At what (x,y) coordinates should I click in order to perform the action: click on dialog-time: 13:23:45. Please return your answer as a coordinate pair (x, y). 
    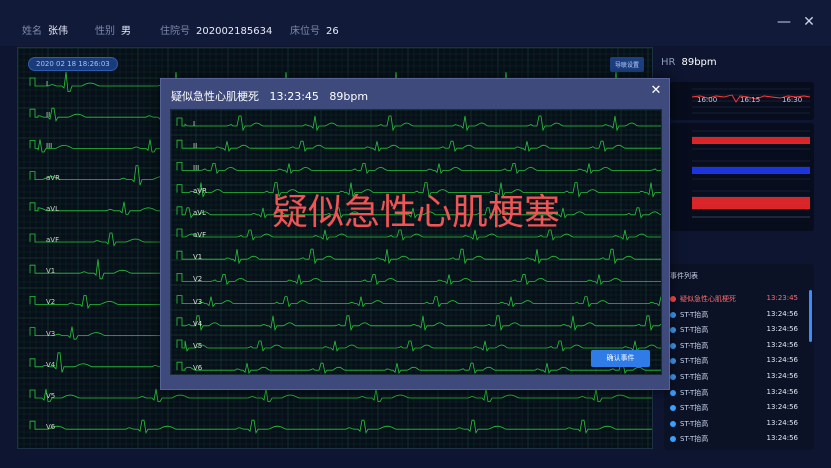
    Looking at the image, I should click on (294, 96).